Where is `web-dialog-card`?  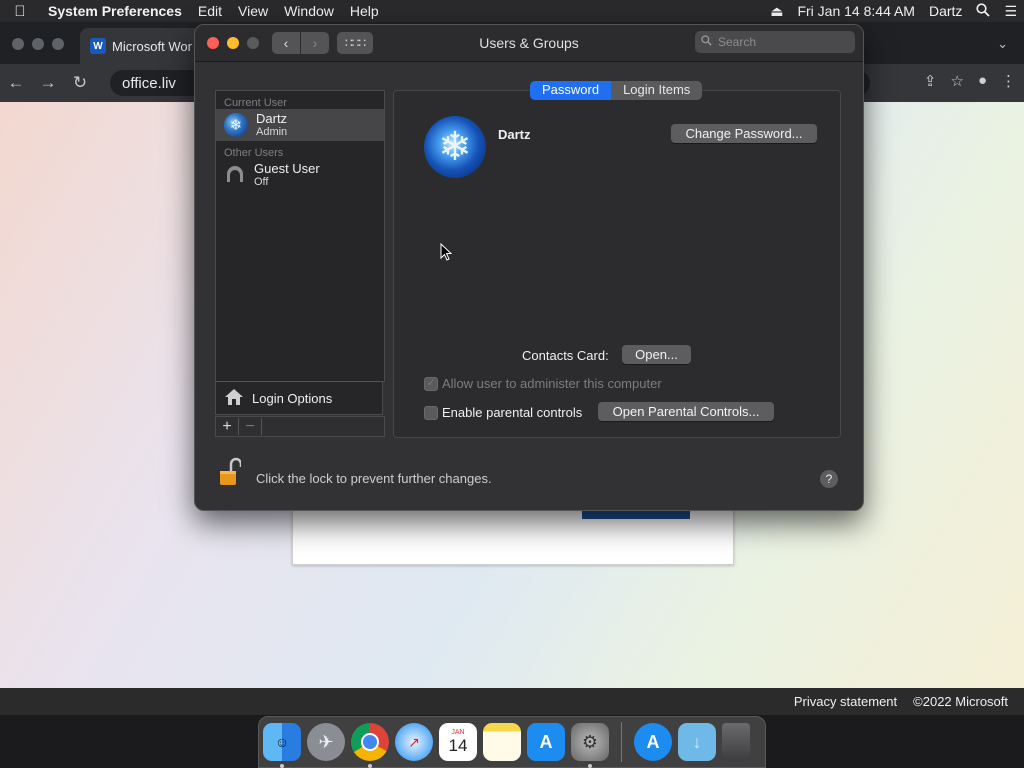
web-dialog-card is located at coordinates (513, 535).